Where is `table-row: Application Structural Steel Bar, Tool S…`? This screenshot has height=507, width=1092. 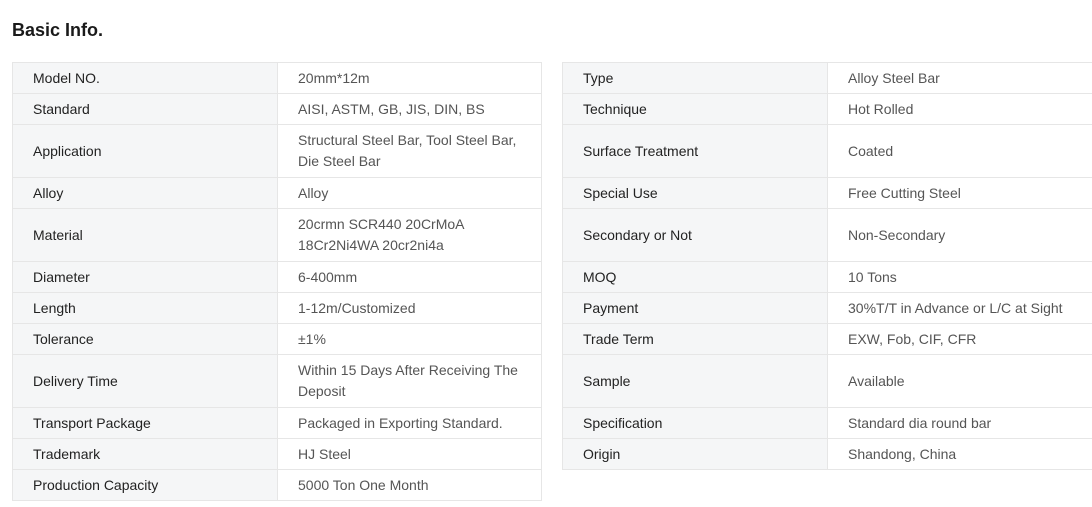 table-row: Application Structural Steel Bar, Tool S… is located at coordinates (277, 151).